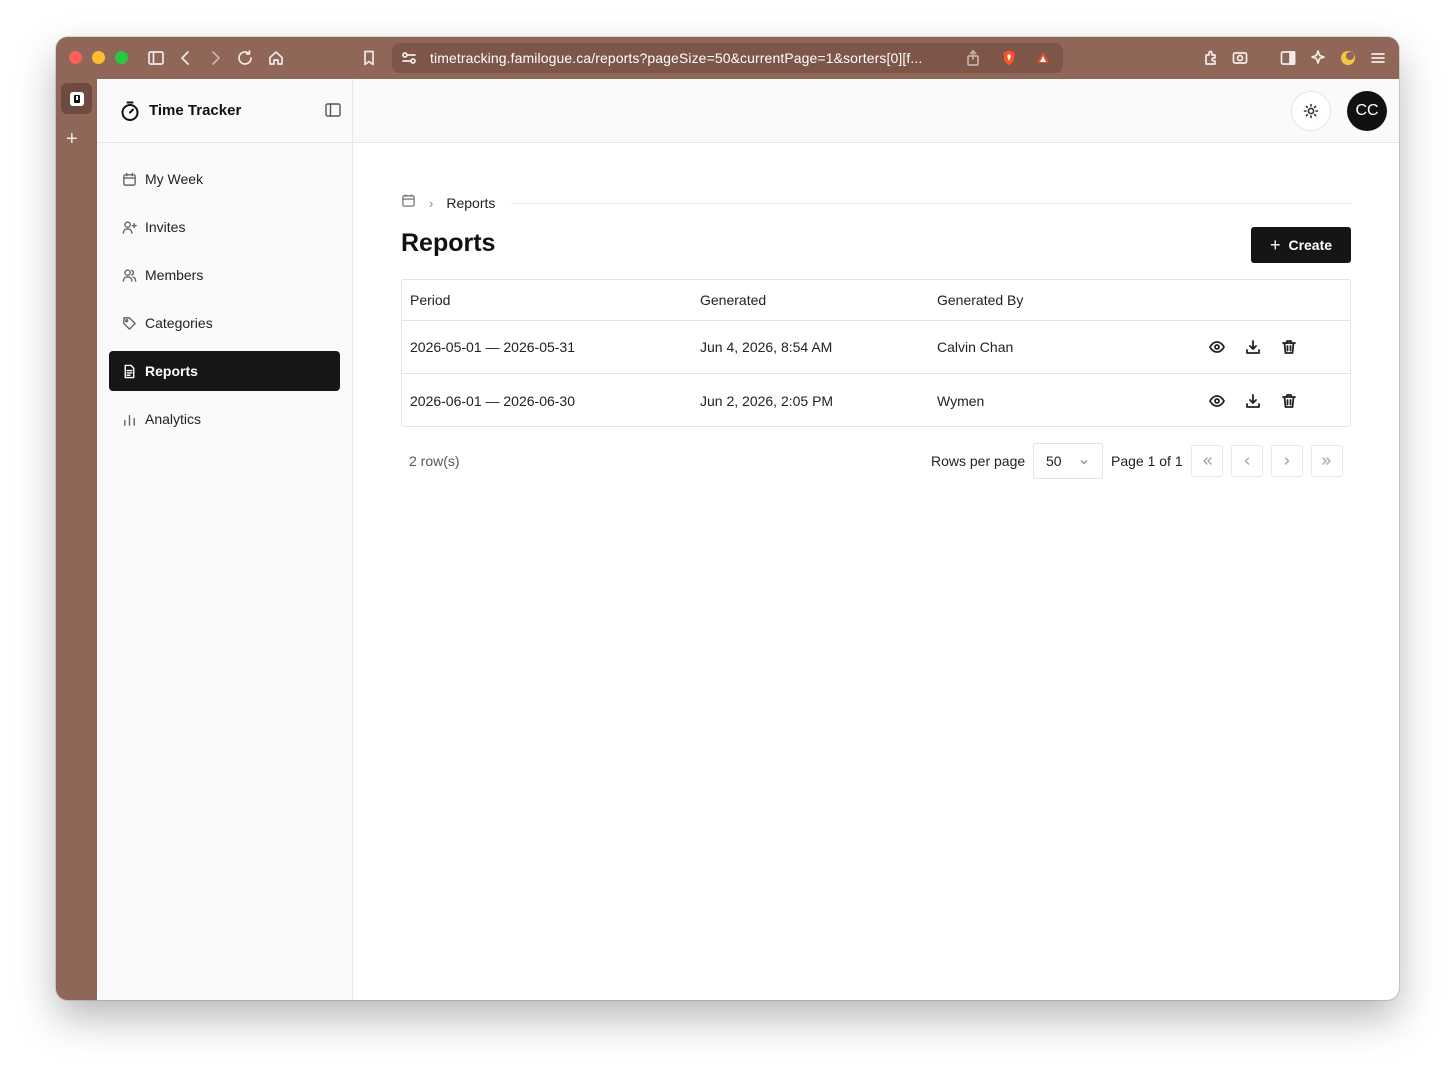  Describe the element at coordinates (276, 58) in the screenshot. I see `home-icon` at that location.